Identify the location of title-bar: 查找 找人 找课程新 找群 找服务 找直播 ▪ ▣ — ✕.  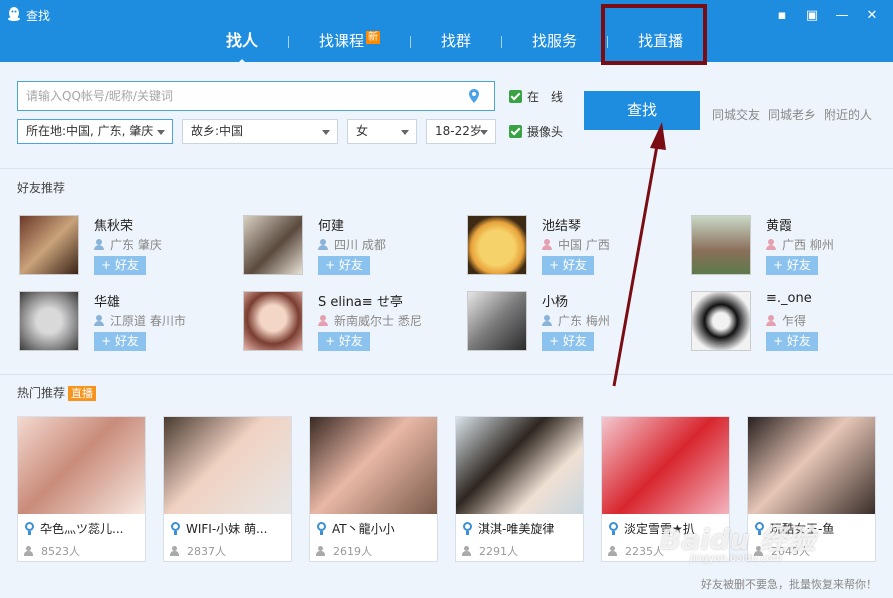
(446, 33).